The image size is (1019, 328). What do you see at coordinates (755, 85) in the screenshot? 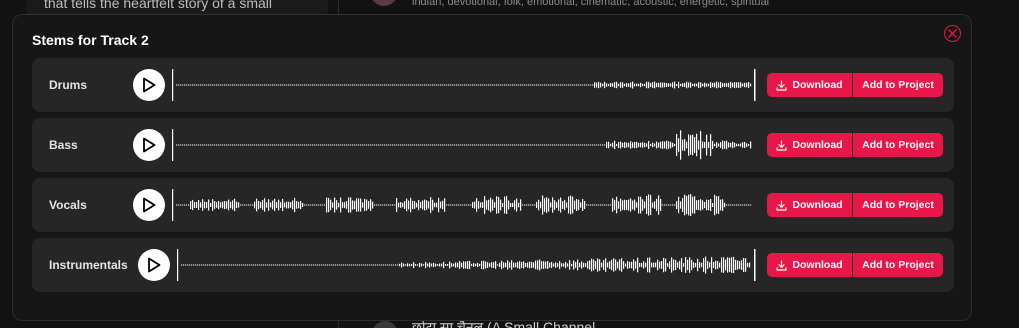
I see `waveform-end-marker` at bounding box center [755, 85].